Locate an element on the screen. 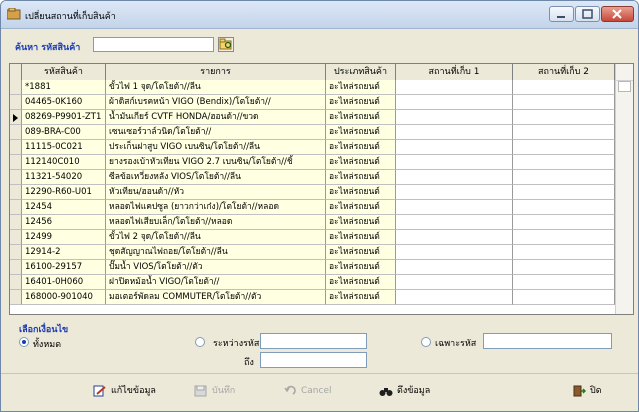 This screenshot has height=412, width=639. header-location-2: สถานที่เก็บ 2 is located at coordinates (564, 72).